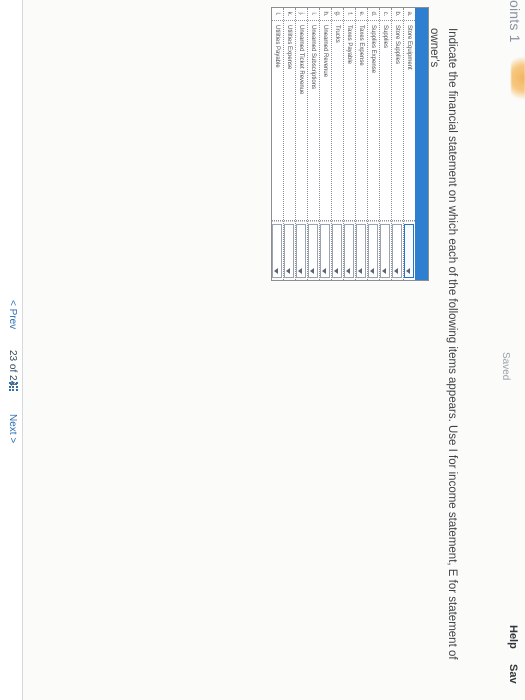 The image size is (525, 700). Describe the element at coordinates (289, 14) in the screenshot. I see `item-letter: k.` at that location.